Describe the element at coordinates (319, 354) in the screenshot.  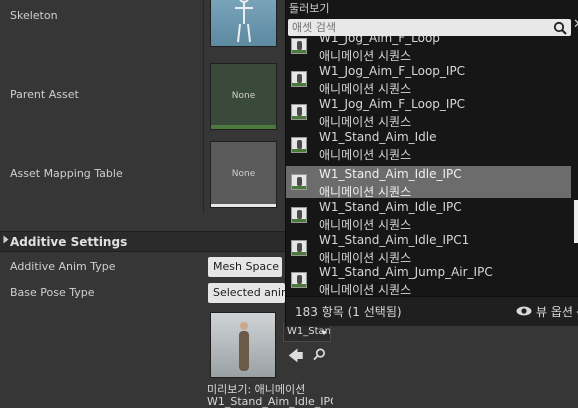
I see `browse-search-icon` at that location.